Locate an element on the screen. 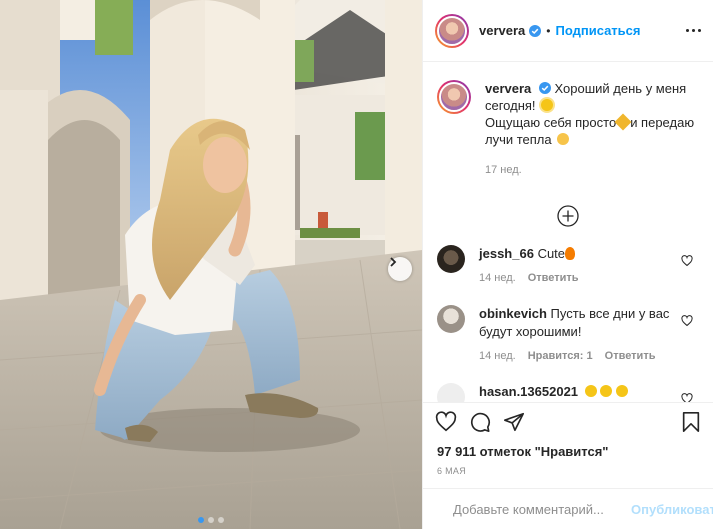 The height and width of the screenshot is (529, 713). sun-emoji is located at coordinates (547, 105).